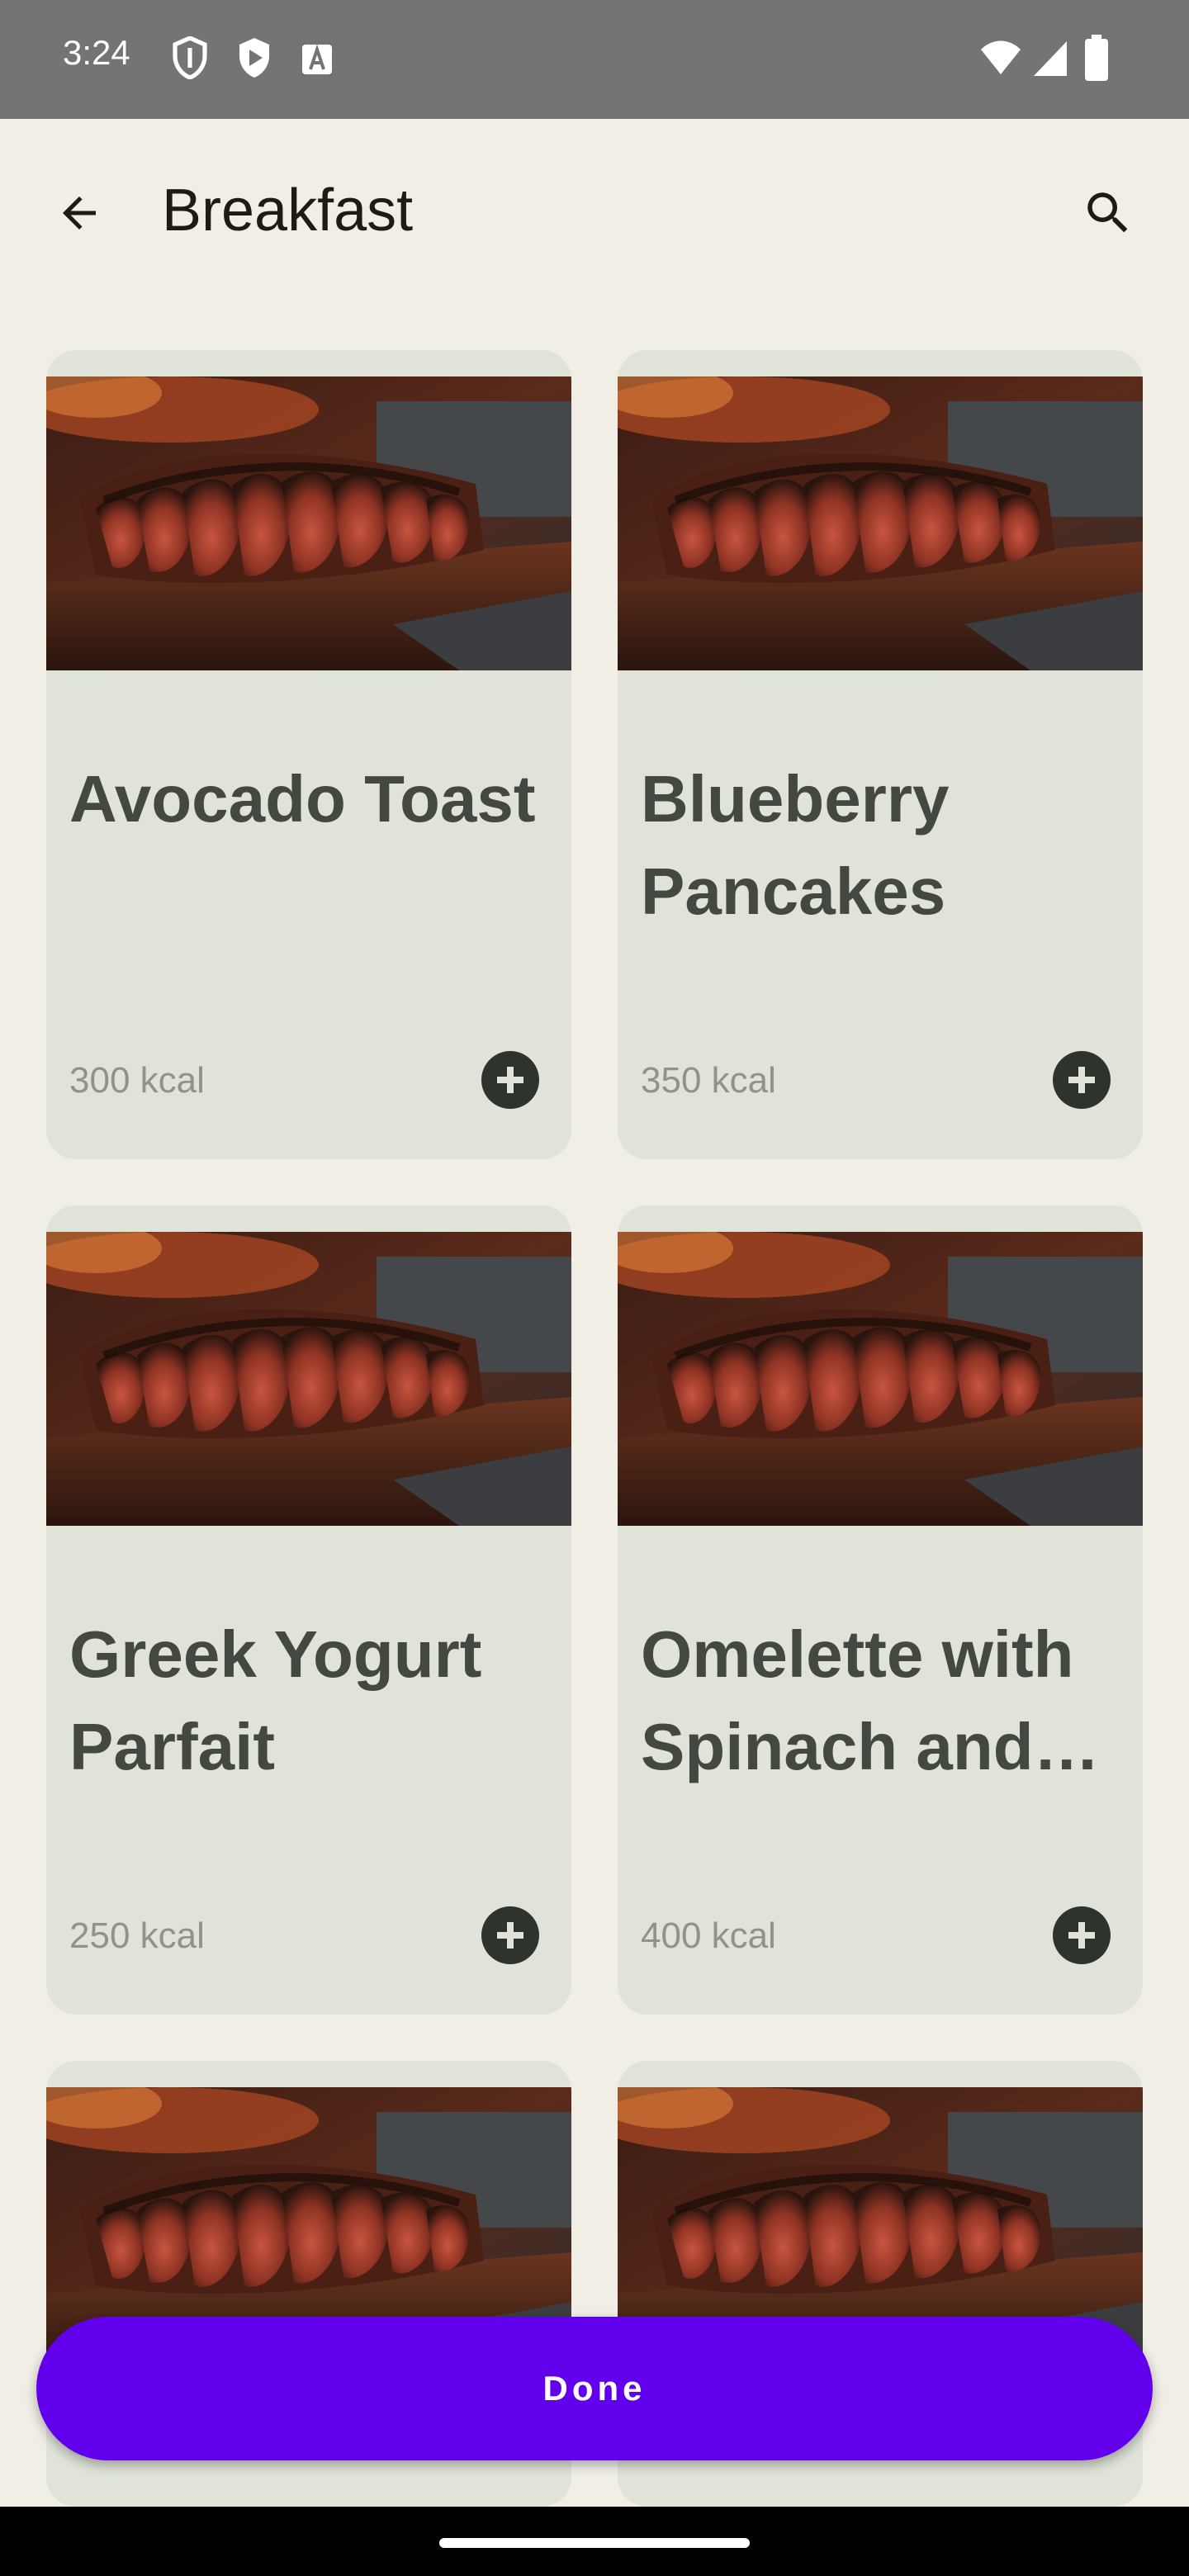  Describe the element at coordinates (302, 799) in the screenshot. I see `meal-name: Avocado Toast` at that location.